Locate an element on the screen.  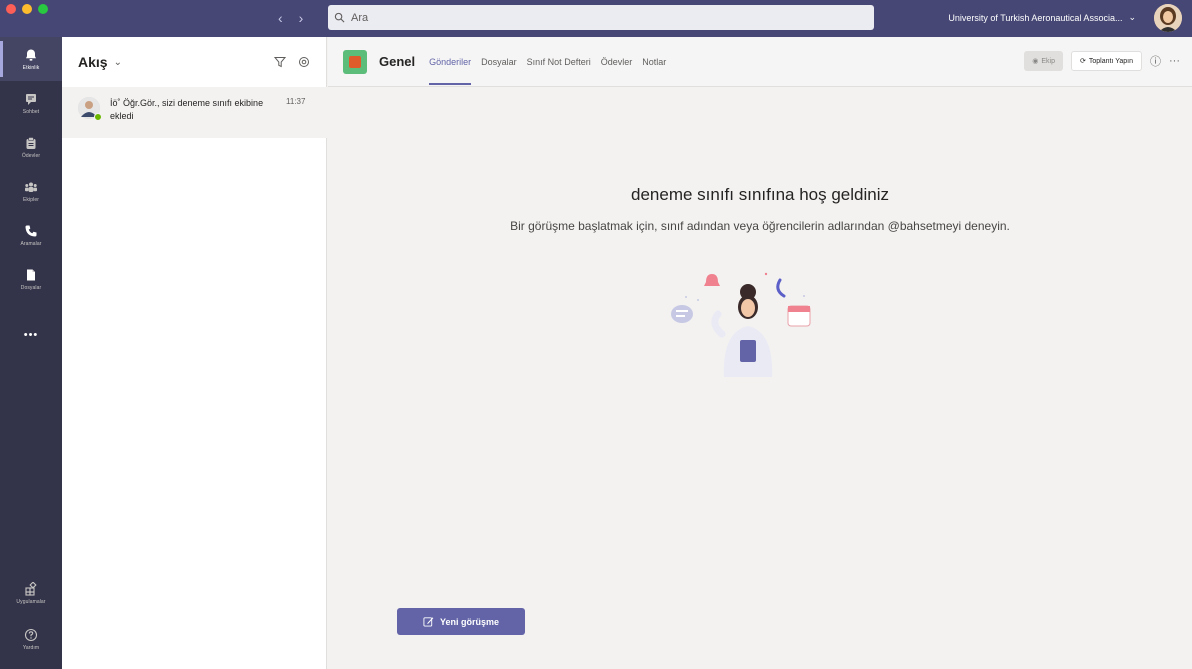
rail-item-calls: Aramalar is located at coordinates (31, 235).